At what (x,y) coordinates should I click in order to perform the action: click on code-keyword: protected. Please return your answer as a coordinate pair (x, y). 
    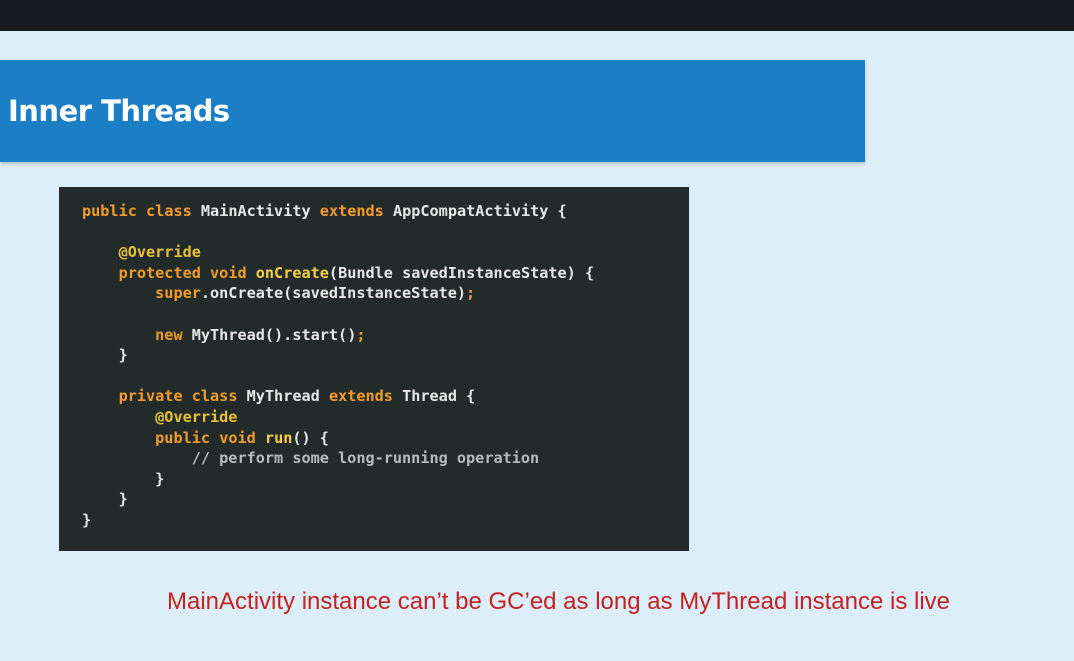
    Looking at the image, I should click on (159, 272).